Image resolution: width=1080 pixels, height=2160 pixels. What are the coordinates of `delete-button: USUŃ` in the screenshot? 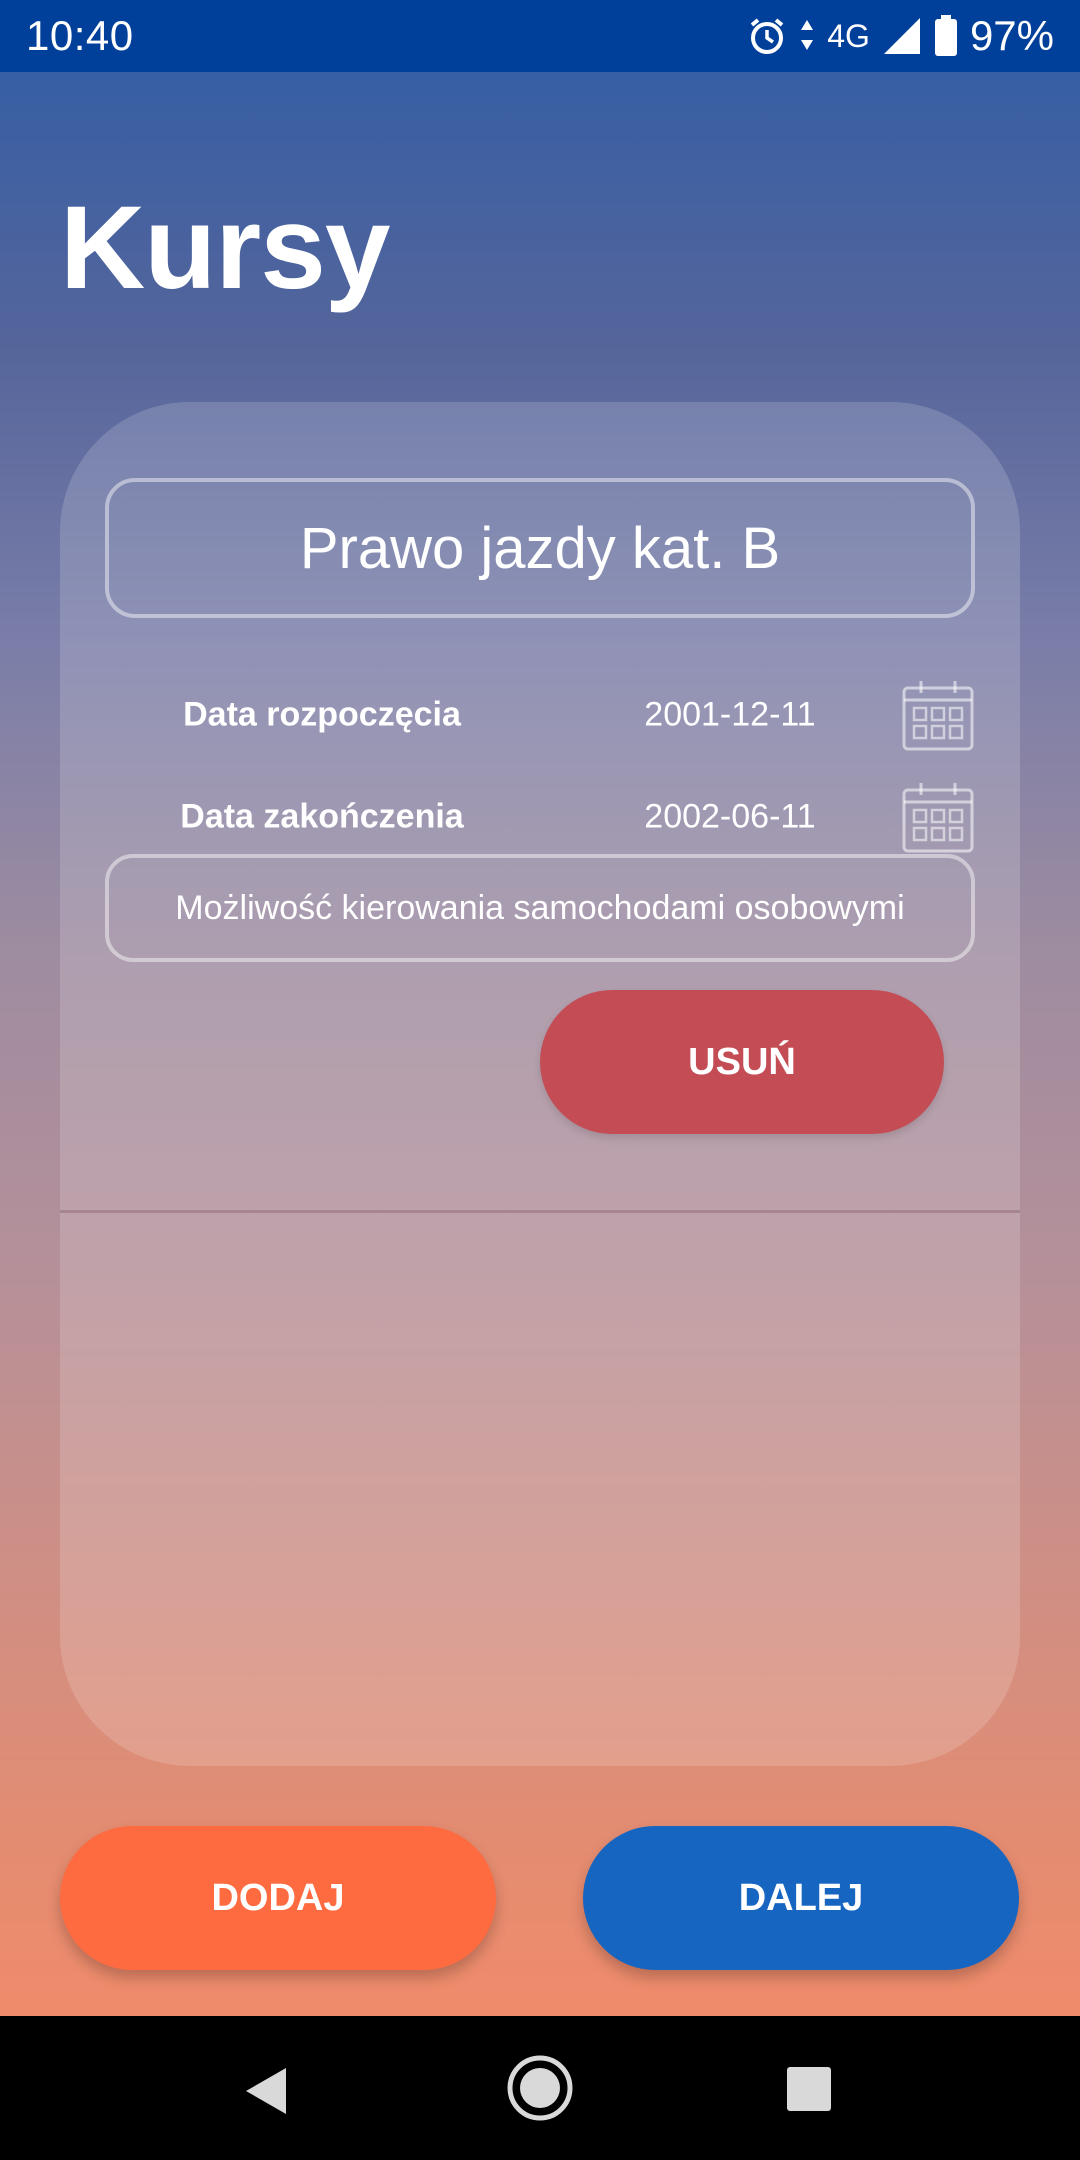 It's located at (742, 1062).